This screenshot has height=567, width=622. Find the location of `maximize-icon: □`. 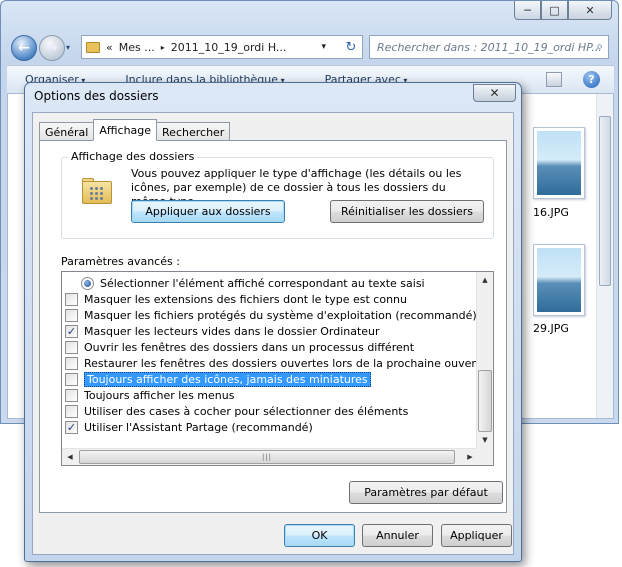

maximize-icon: □ is located at coordinates (554, 10).